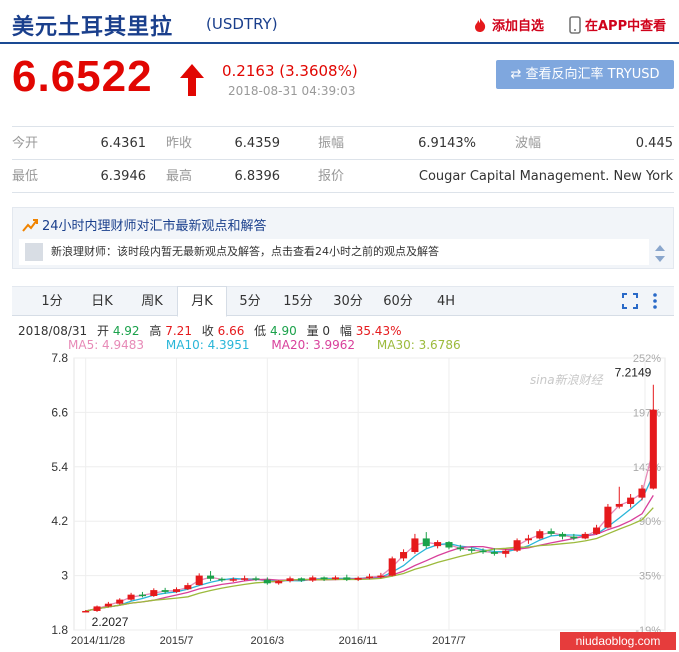 The height and width of the screenshot is (652, 679). I want to click on chart-period-tabs: 1分 日K 周K 月K 5分 15分 30分 60分 4H, so click(343, 301).